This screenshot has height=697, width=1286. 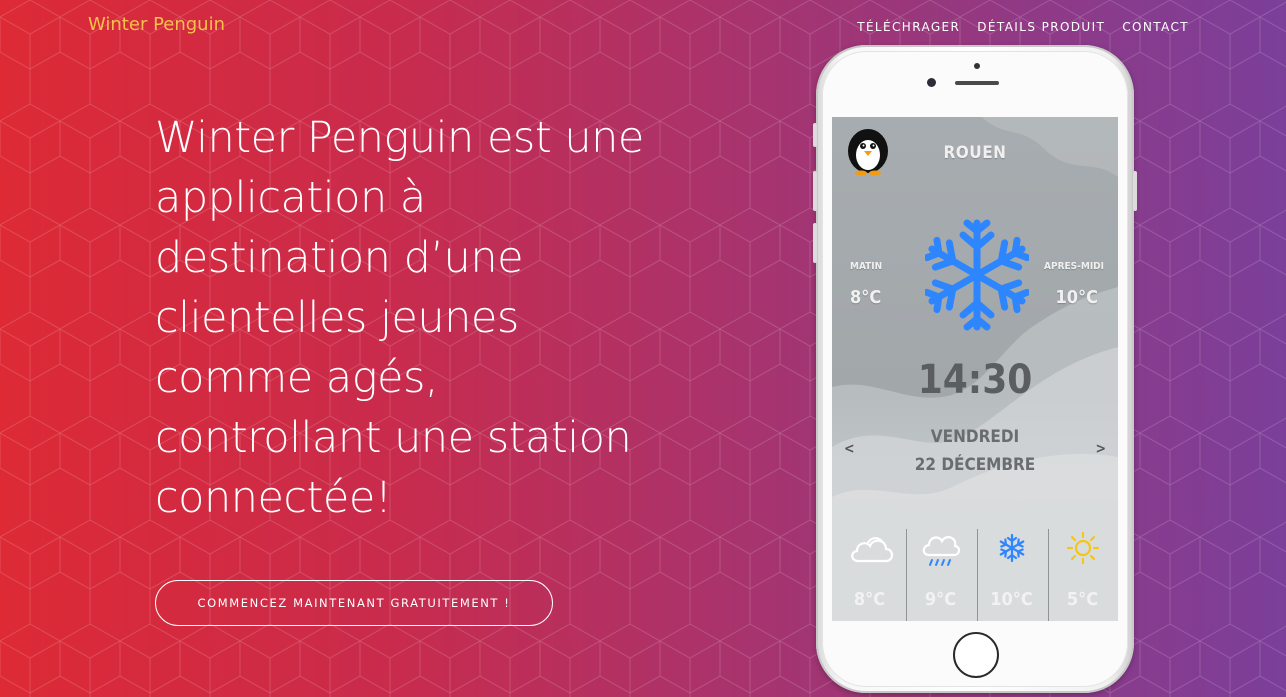 What do you see at coordinates (815, 243) in the screenshot?
I see `phone-volume-down` at bounding box center [815, 243].